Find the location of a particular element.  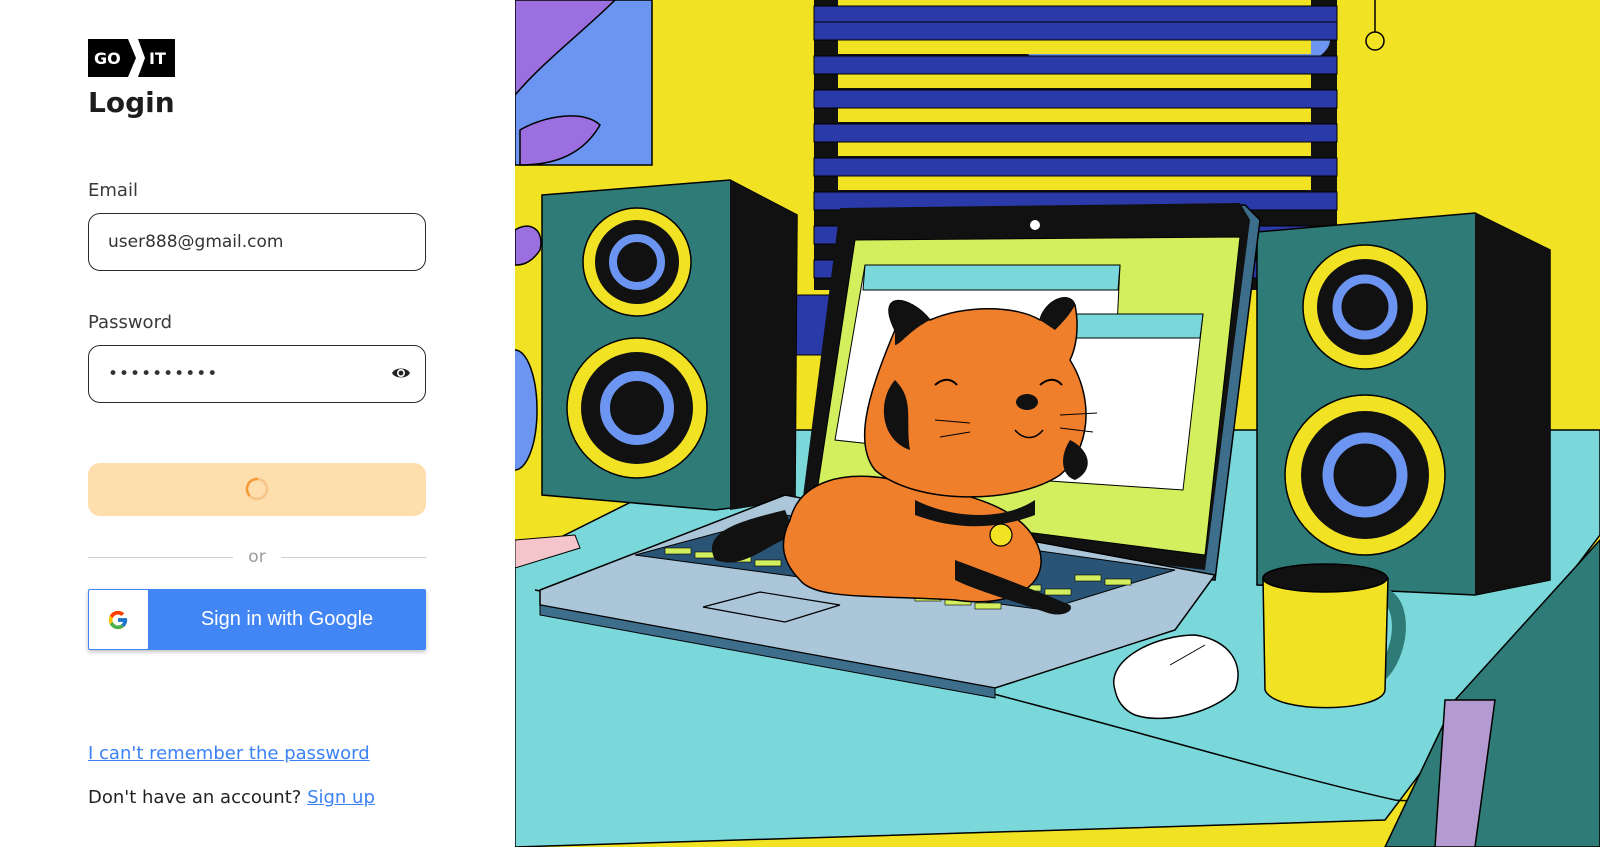

spinner-icon is located at coordinates (257, 489).